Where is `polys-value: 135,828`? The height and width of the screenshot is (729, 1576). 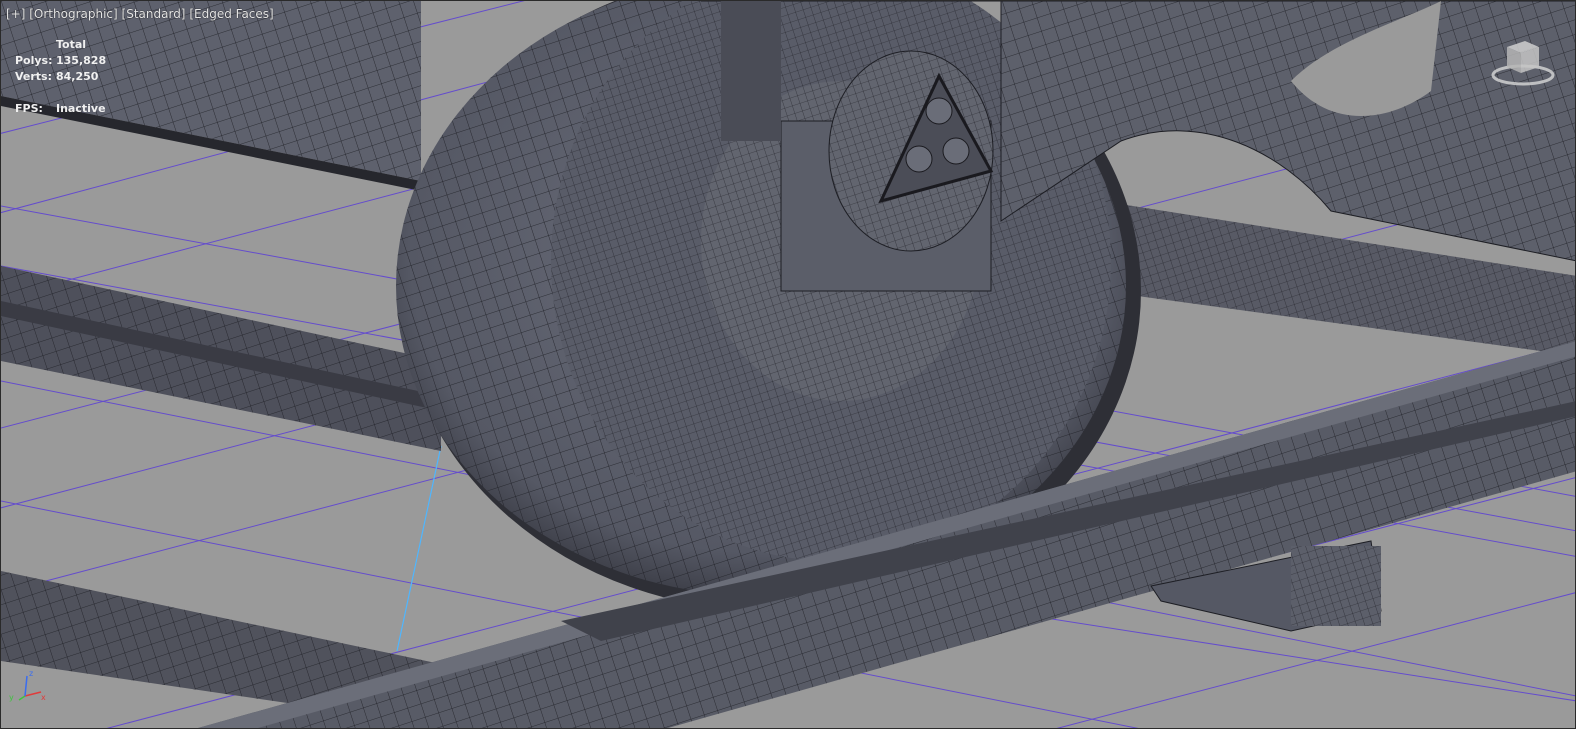
polys-value: 135,828 is located at coordinates (81, 60).